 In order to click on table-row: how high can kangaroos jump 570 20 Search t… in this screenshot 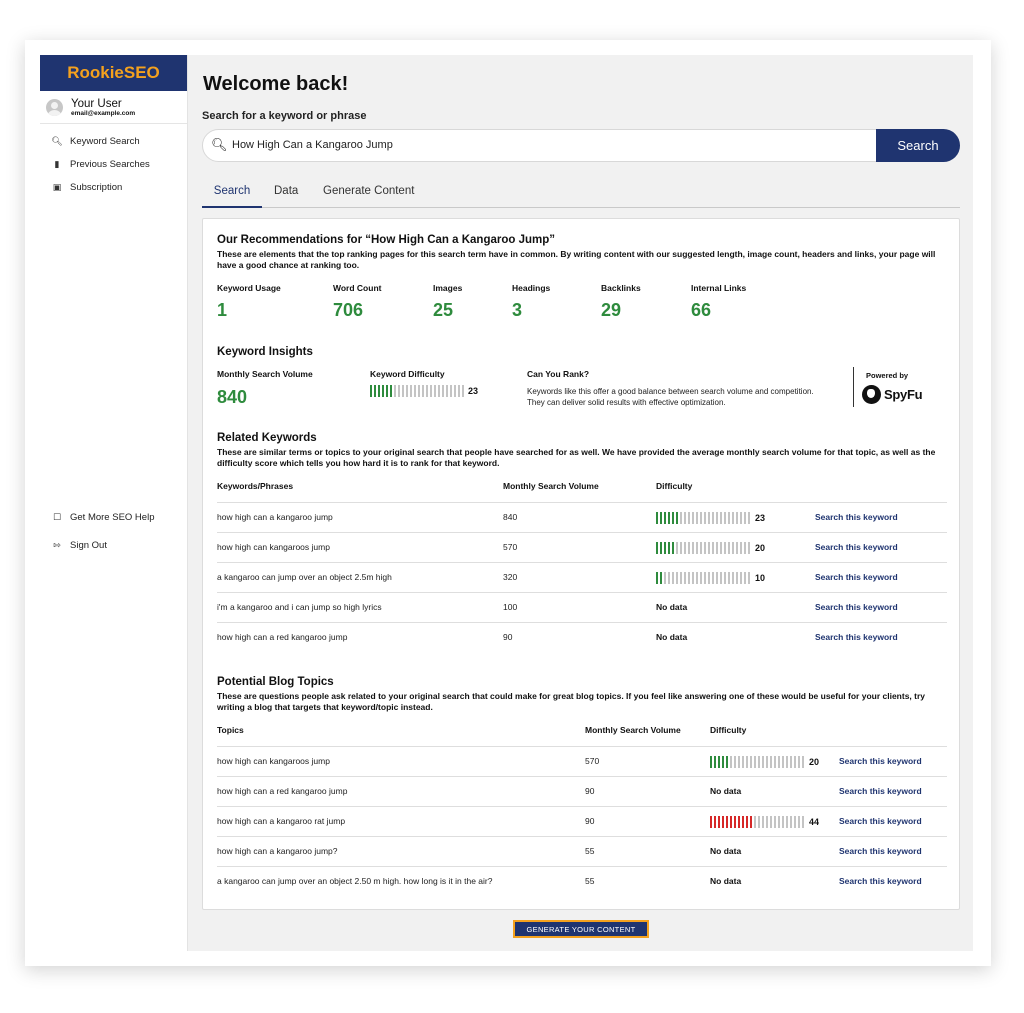, I will do `click(582, 761)`.